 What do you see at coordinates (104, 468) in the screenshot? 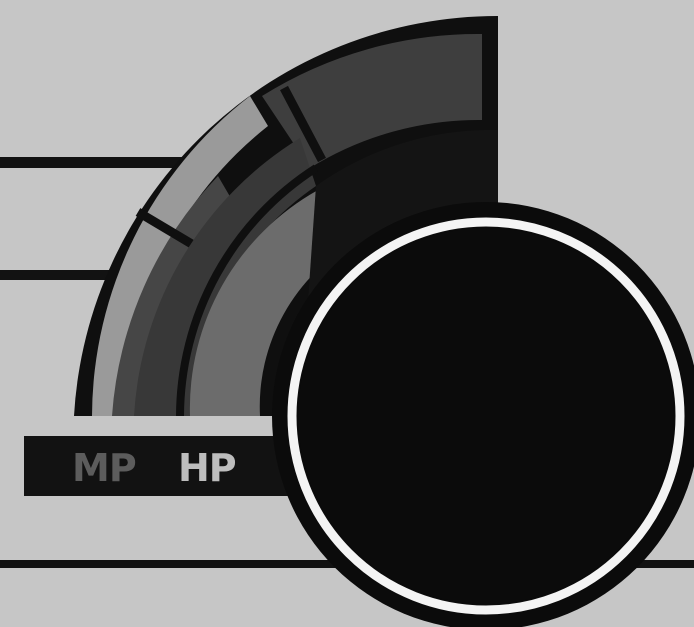
I see `mp-label: MP` at bounding box center [104, 468].